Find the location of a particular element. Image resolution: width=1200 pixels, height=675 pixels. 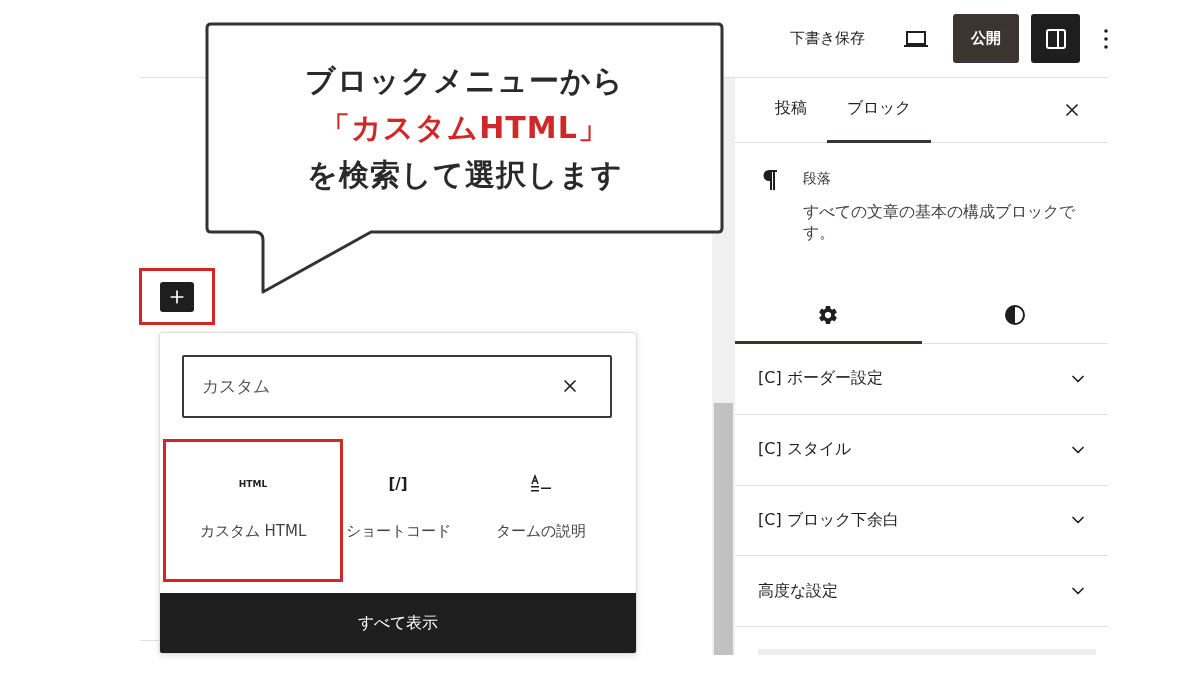

more-icon is located at coordinates (1106, 38).